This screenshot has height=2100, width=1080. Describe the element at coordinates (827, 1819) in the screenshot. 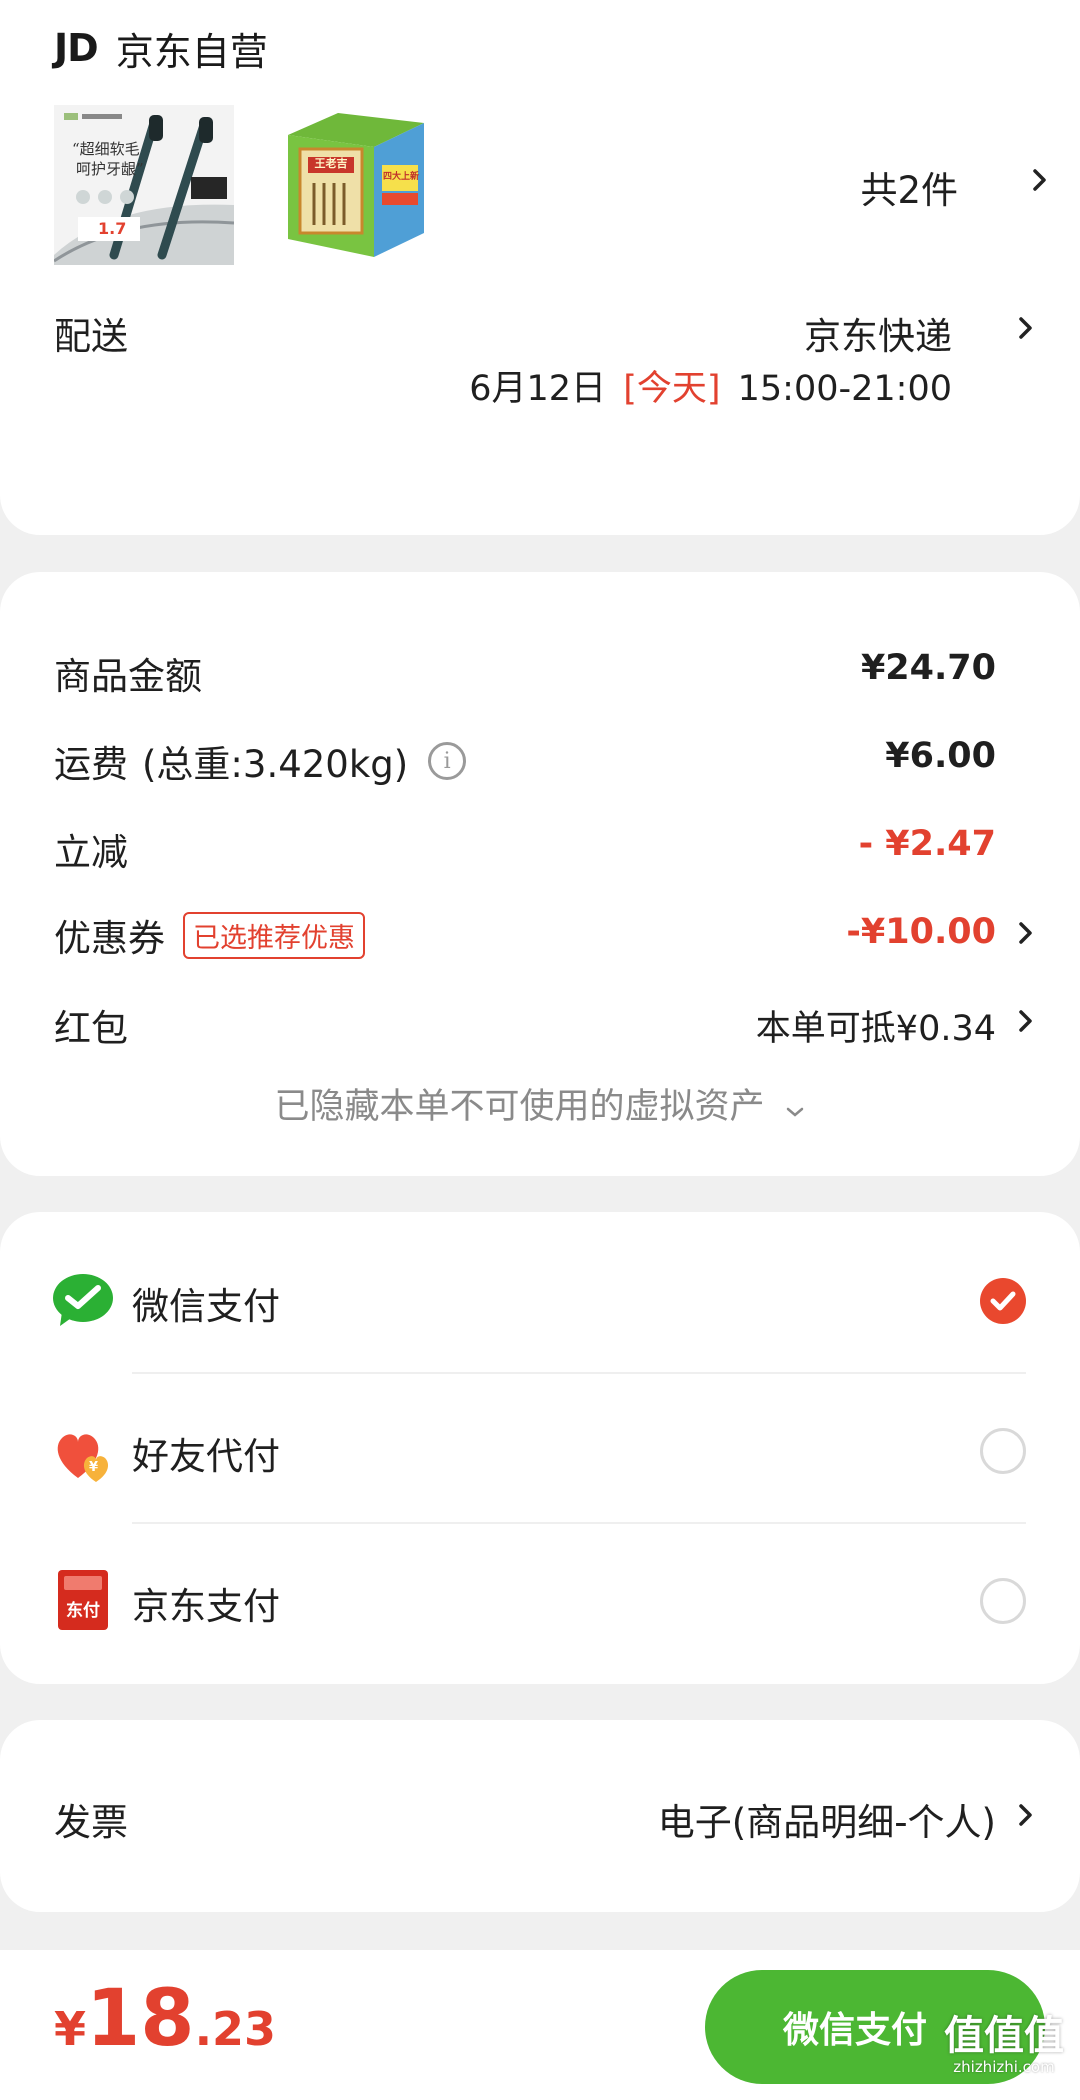

I see `invoice-value: 电子(商品明细-个人)` at that location.